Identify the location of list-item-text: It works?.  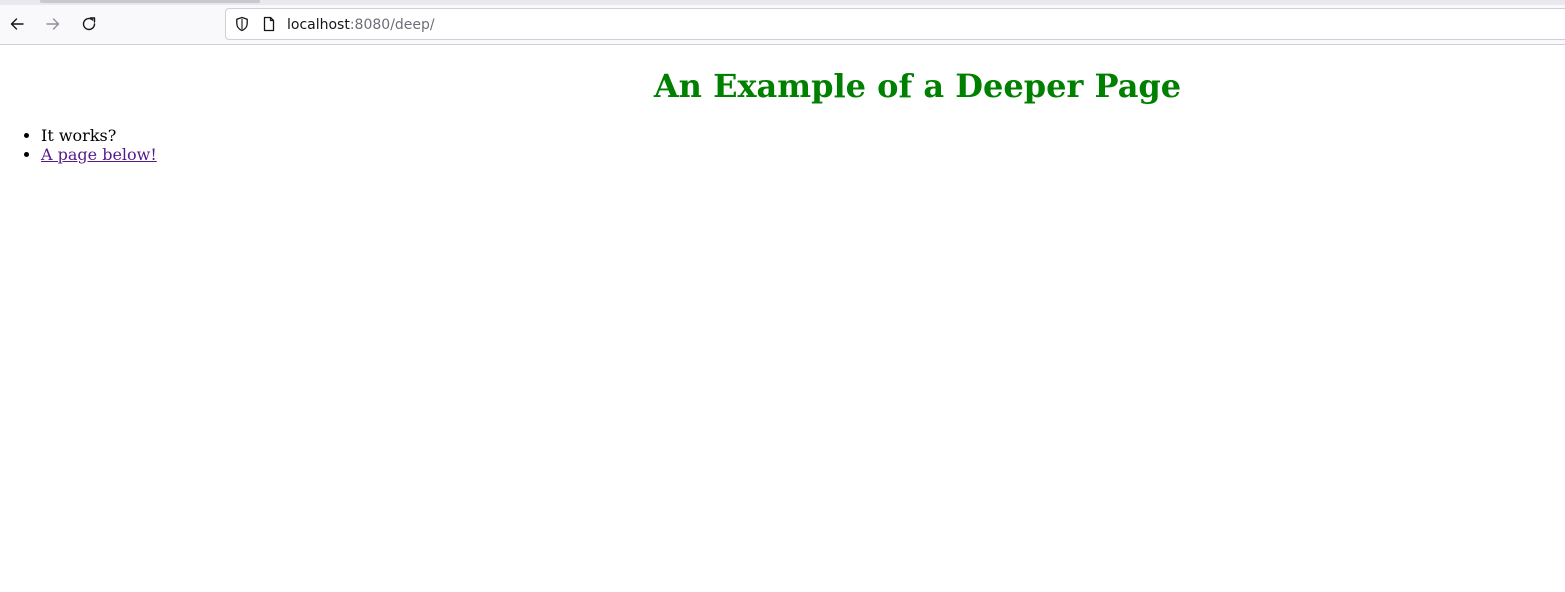
(79, 135).